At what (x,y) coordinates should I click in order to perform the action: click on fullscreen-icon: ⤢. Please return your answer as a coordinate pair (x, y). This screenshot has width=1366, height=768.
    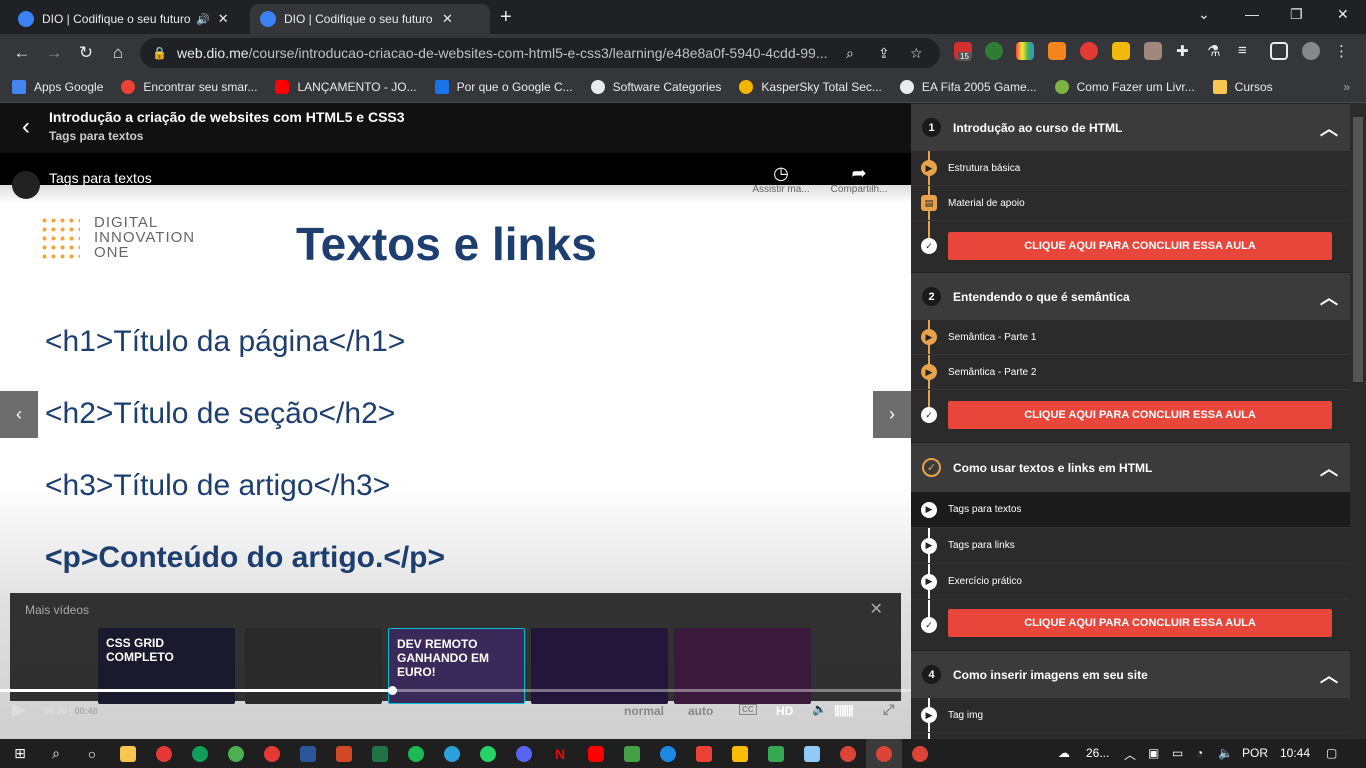
    Looking at the image, I should click on (888, 709).